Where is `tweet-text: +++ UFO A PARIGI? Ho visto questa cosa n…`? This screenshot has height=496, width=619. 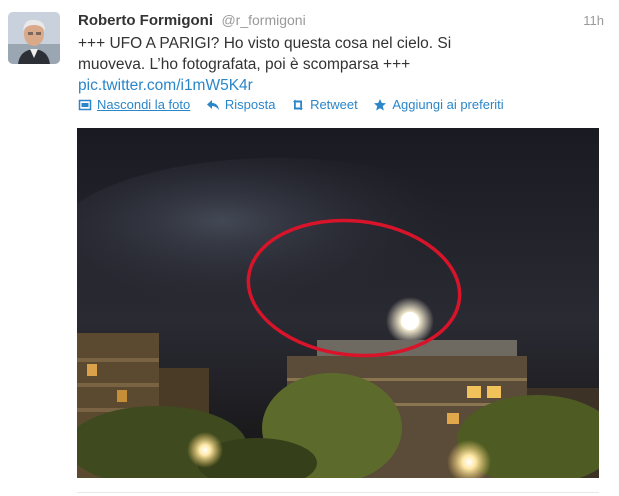 tweet-text: +++ UFO A PARIGI? Ho visto questa cosa n… is located at coordinates (338, 64).